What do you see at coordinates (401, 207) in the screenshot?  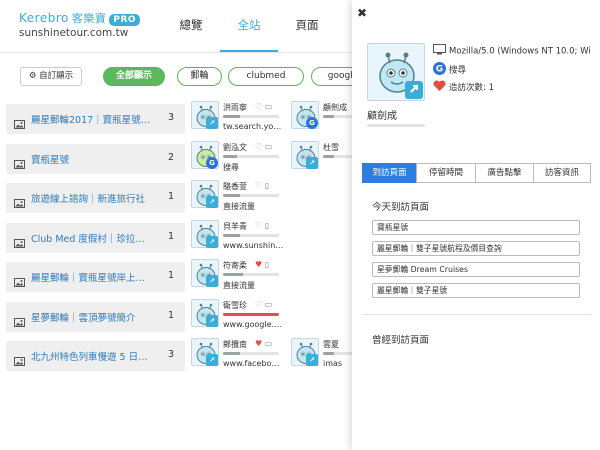 I see `today-pages-title: 今天到訪頁面` at bounding box center [401, 207].